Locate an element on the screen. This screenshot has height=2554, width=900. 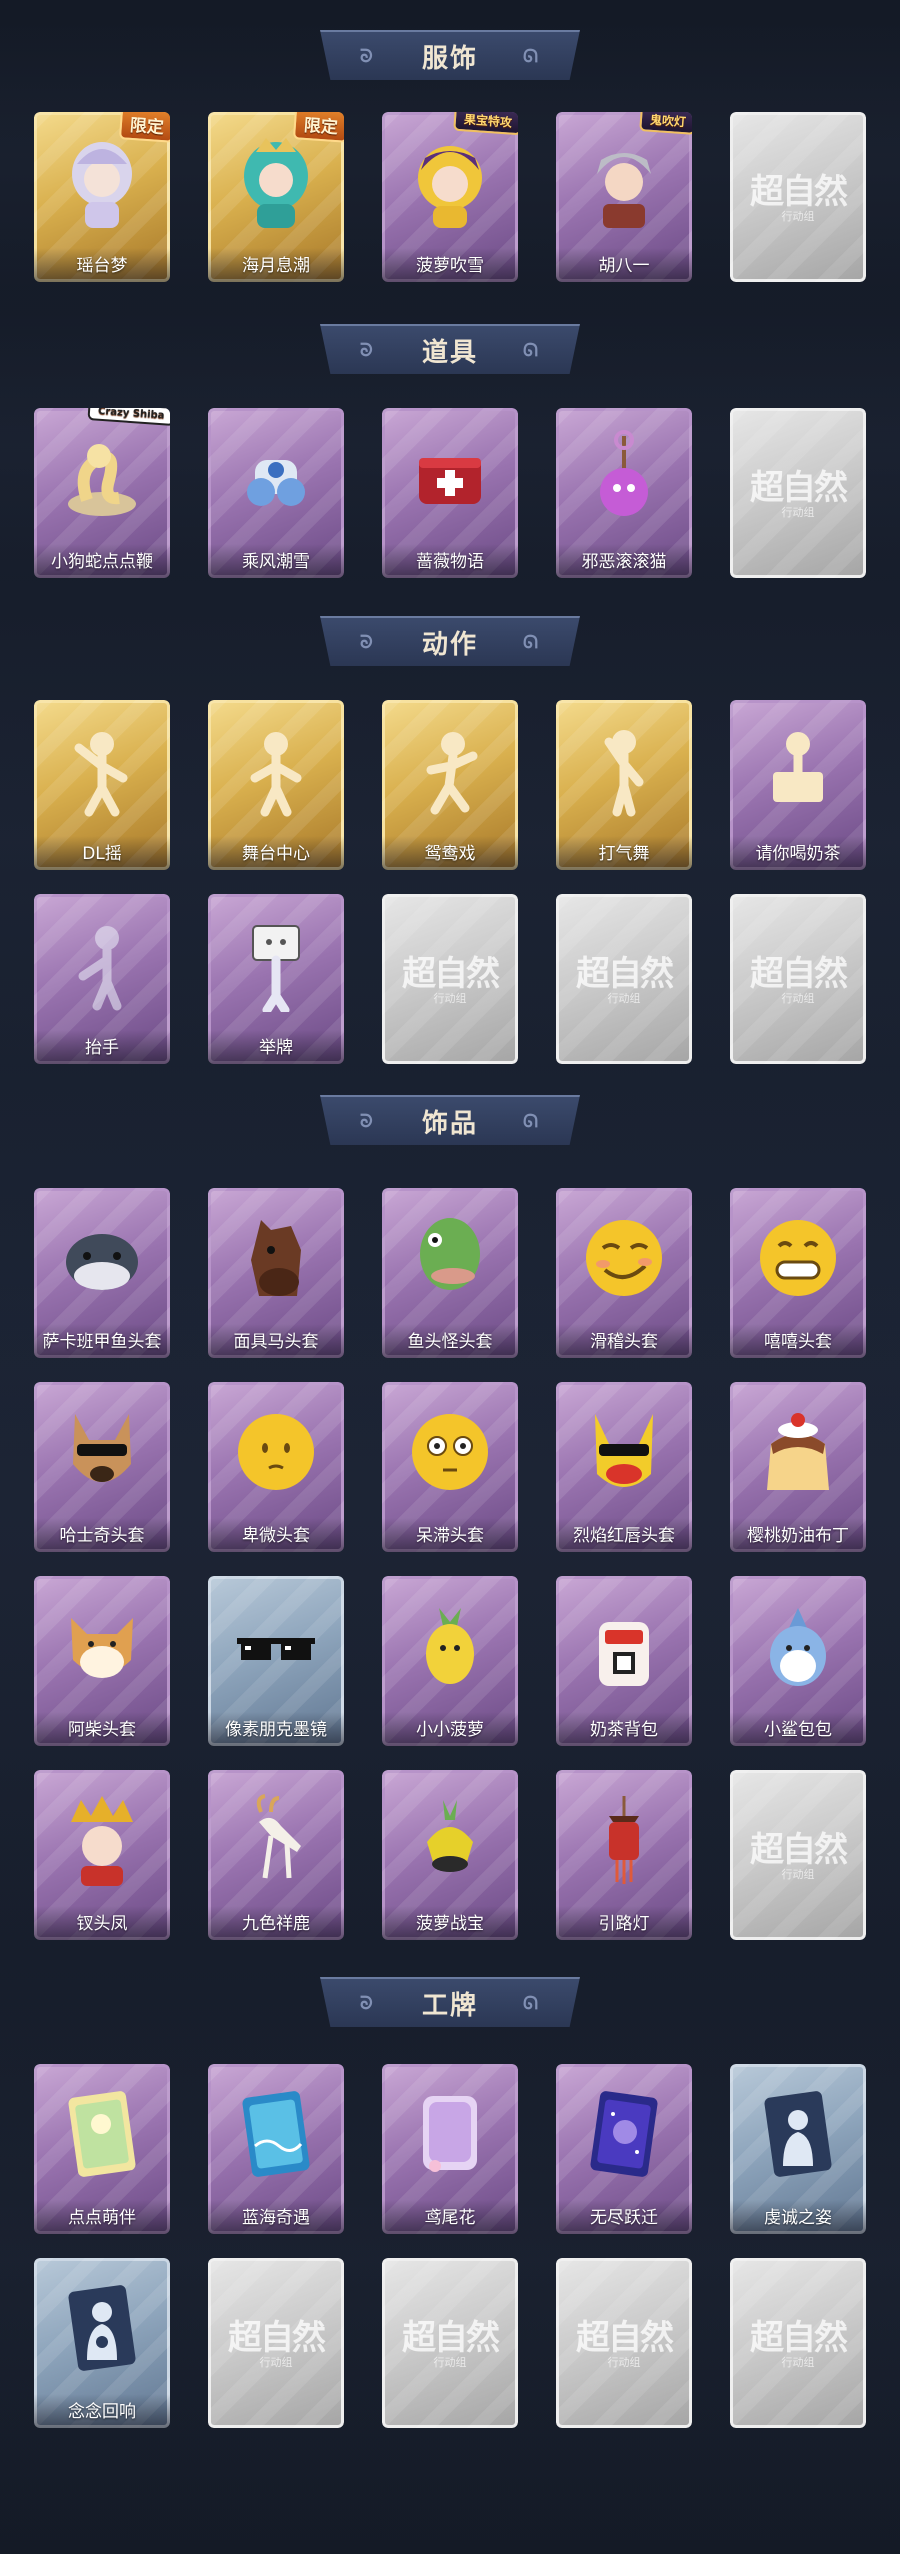
fish-monster-mask-icon is located at coordinates (450, 1258).